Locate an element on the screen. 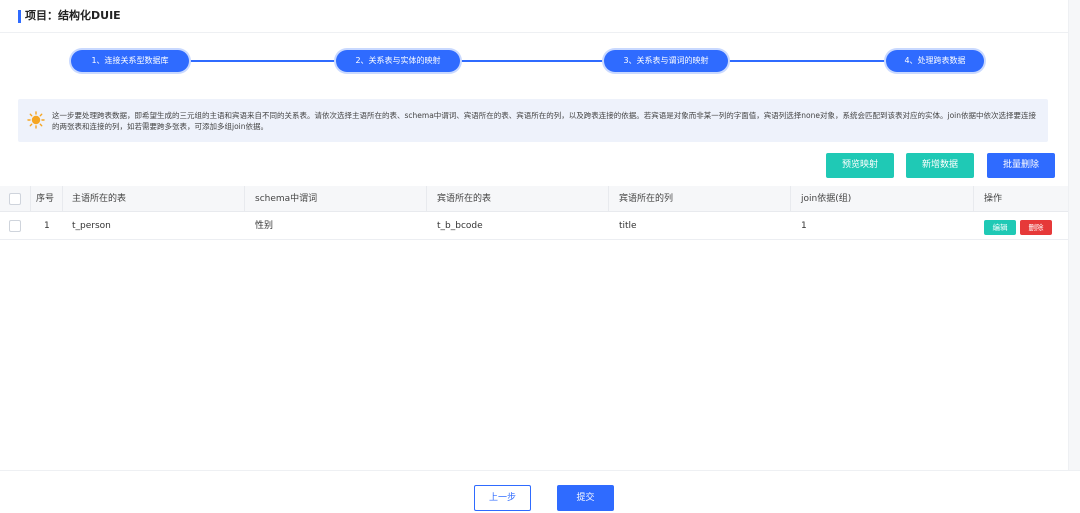 The width and height of the screenshot is (1080, 513). cell-object-table: t_b_bcode is located at coordinates (460, 226).